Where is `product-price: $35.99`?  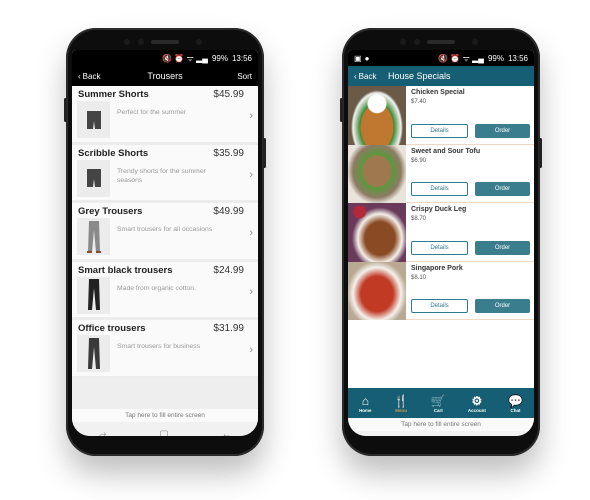
product-price: $35.99 is located at coordinates (228, 153).